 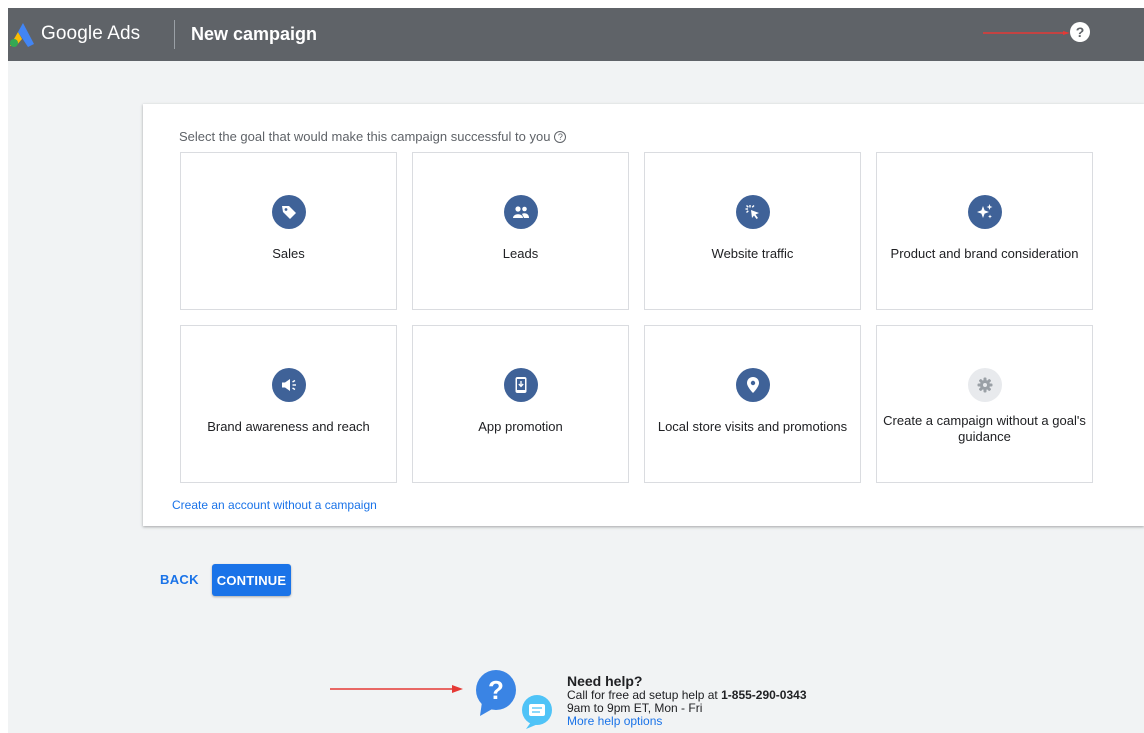 What do you see at coordinates (288, 404) in the screenshot?
I see `goal-tile-brand-awareness: Brand awareness and reach` at bounding box center [288, 404].